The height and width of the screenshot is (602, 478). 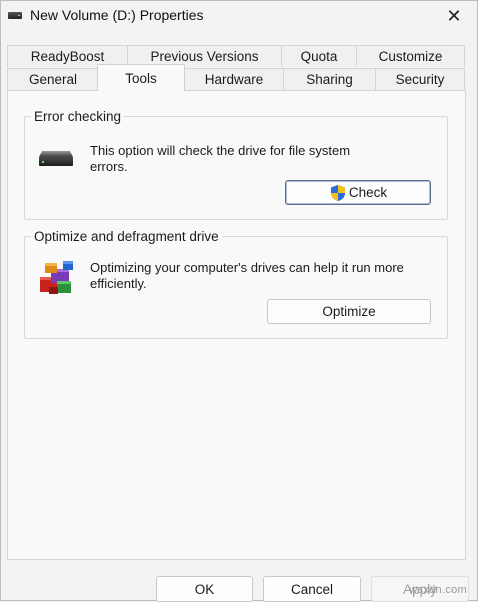 I want to click on check-button-label: Check, so click(x=368, y=192).